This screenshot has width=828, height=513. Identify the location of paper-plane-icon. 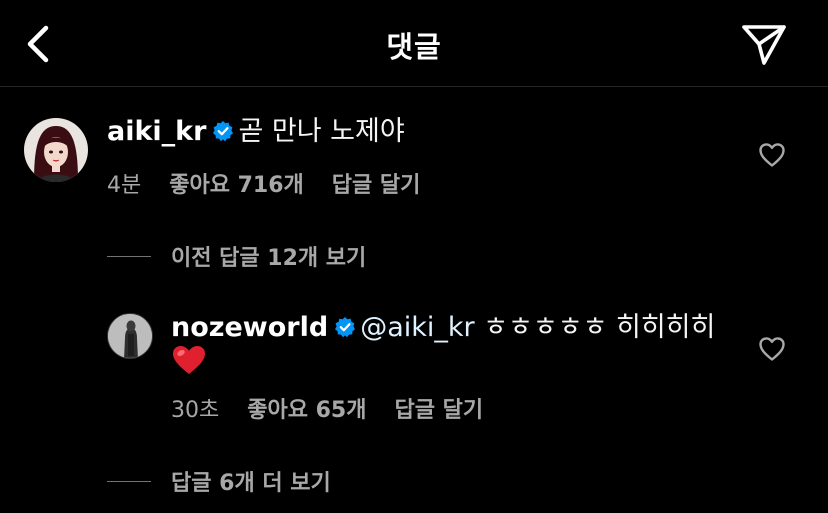
(764, 45).